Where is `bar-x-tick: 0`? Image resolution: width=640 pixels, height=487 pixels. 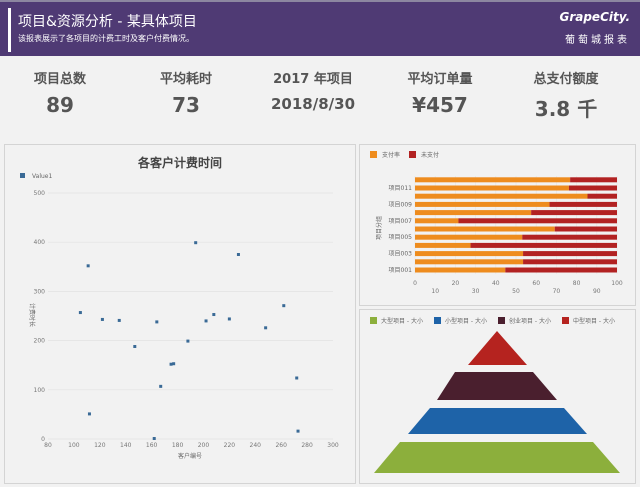
bar-x-tick: 0 is located at coordinates (415, 283).